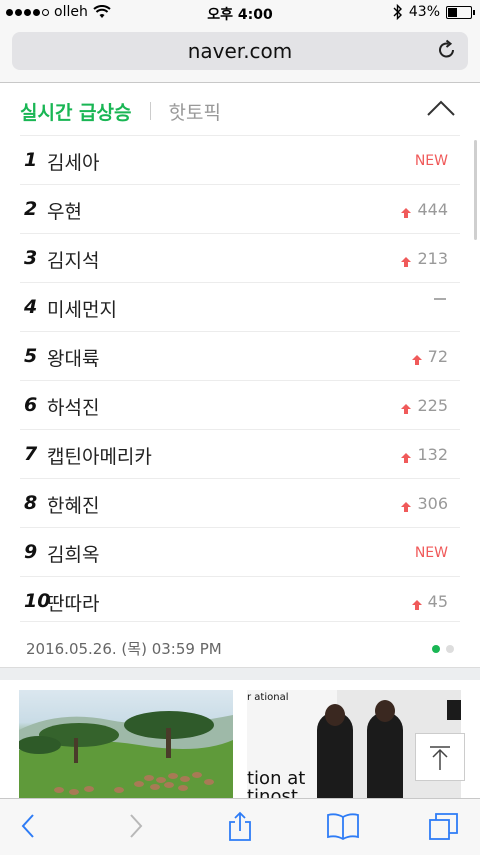 The height and width of the screenshot is (855, 480). What do you see at coordinates (343, 826) in the screenshot?
I see `bookmarks-icon` at bounding box center [343, 826].